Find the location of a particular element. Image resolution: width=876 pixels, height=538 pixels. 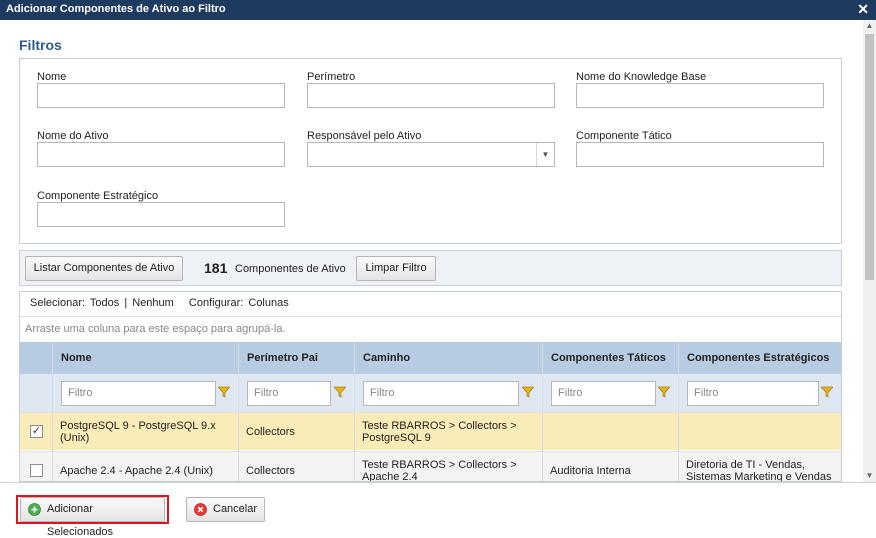

filter-input-caminho: Filtro is located at coordinates (441, 393).